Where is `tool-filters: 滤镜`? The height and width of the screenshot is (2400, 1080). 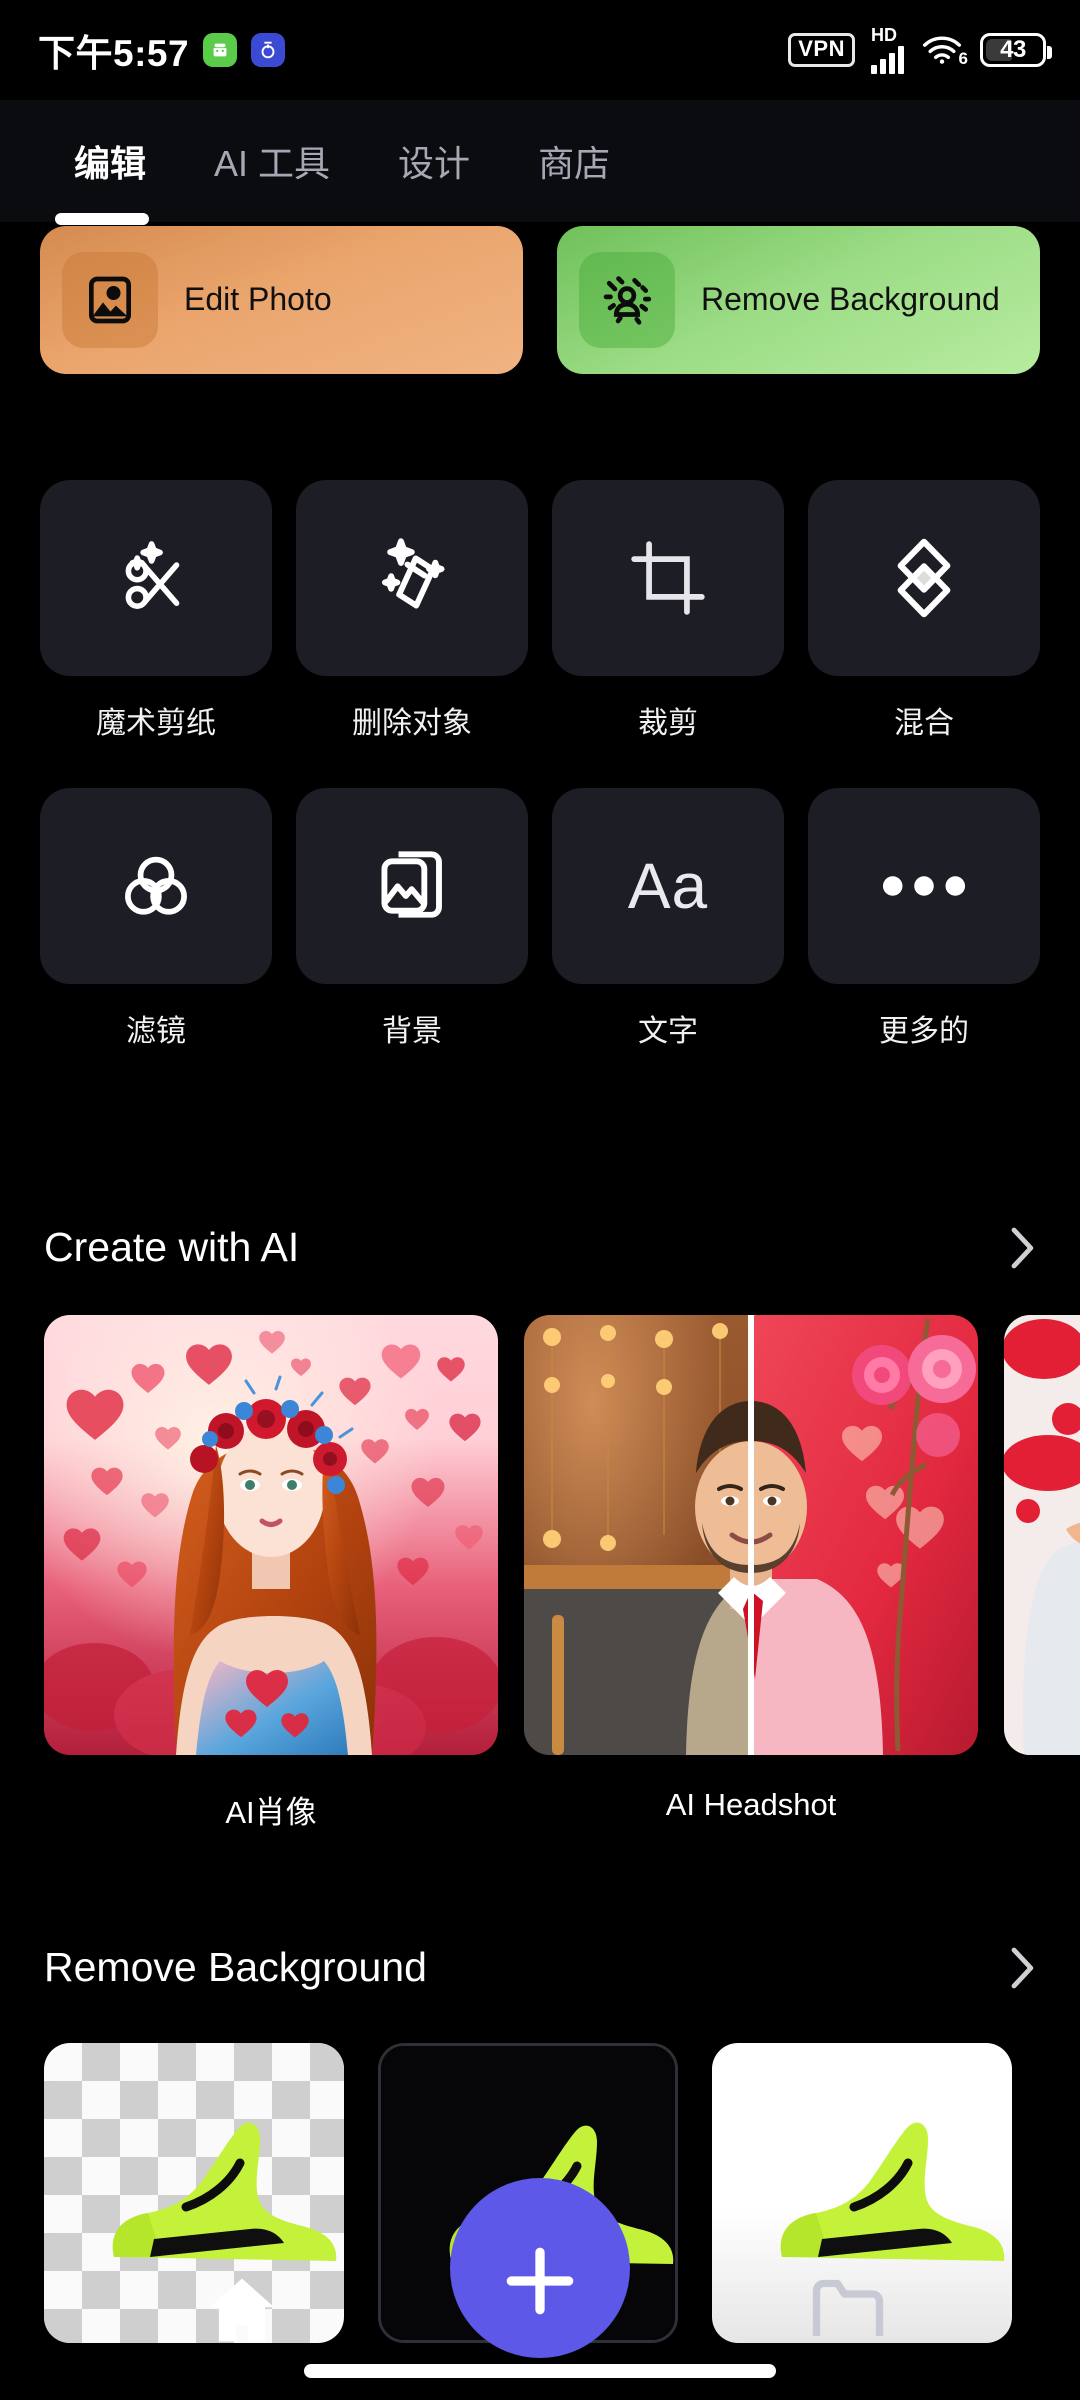 tool-filters: 滤镜 is located at coordinates (156, 919).